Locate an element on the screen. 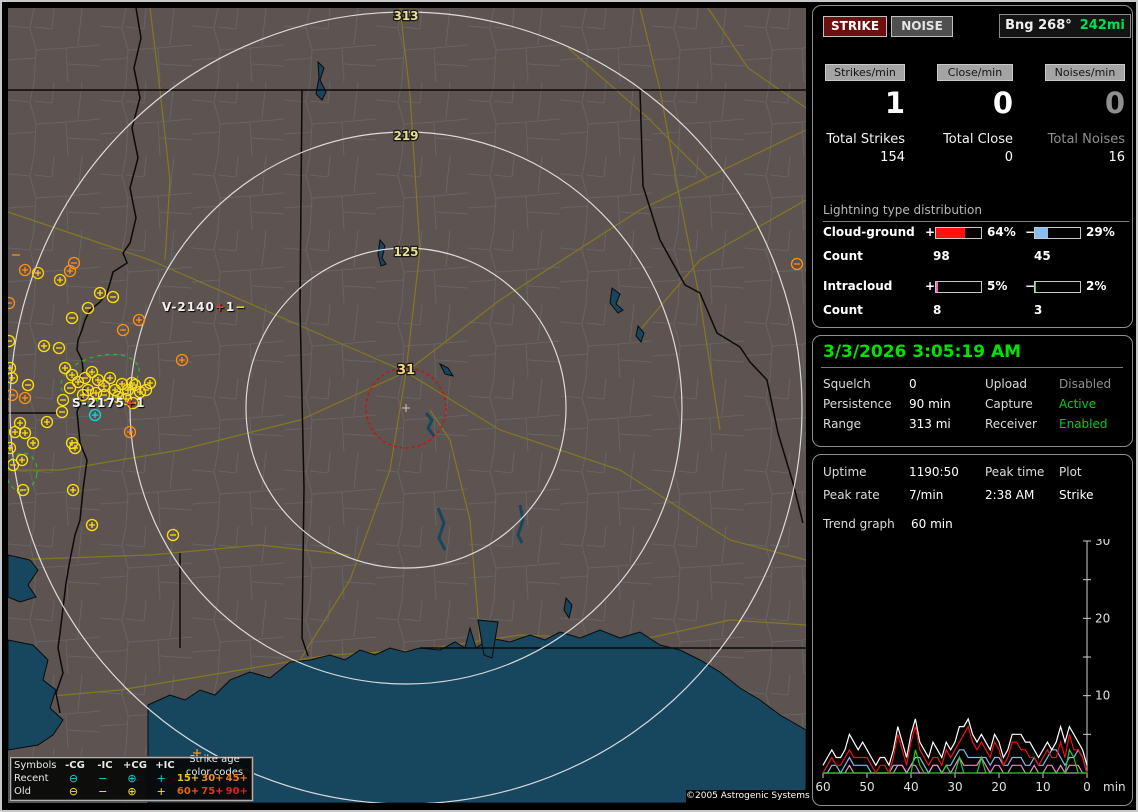 The height and width of the screenshot is (812, 1138). bearing-readout: Bng 268° 242mi is located at coordinates (1065, 26).